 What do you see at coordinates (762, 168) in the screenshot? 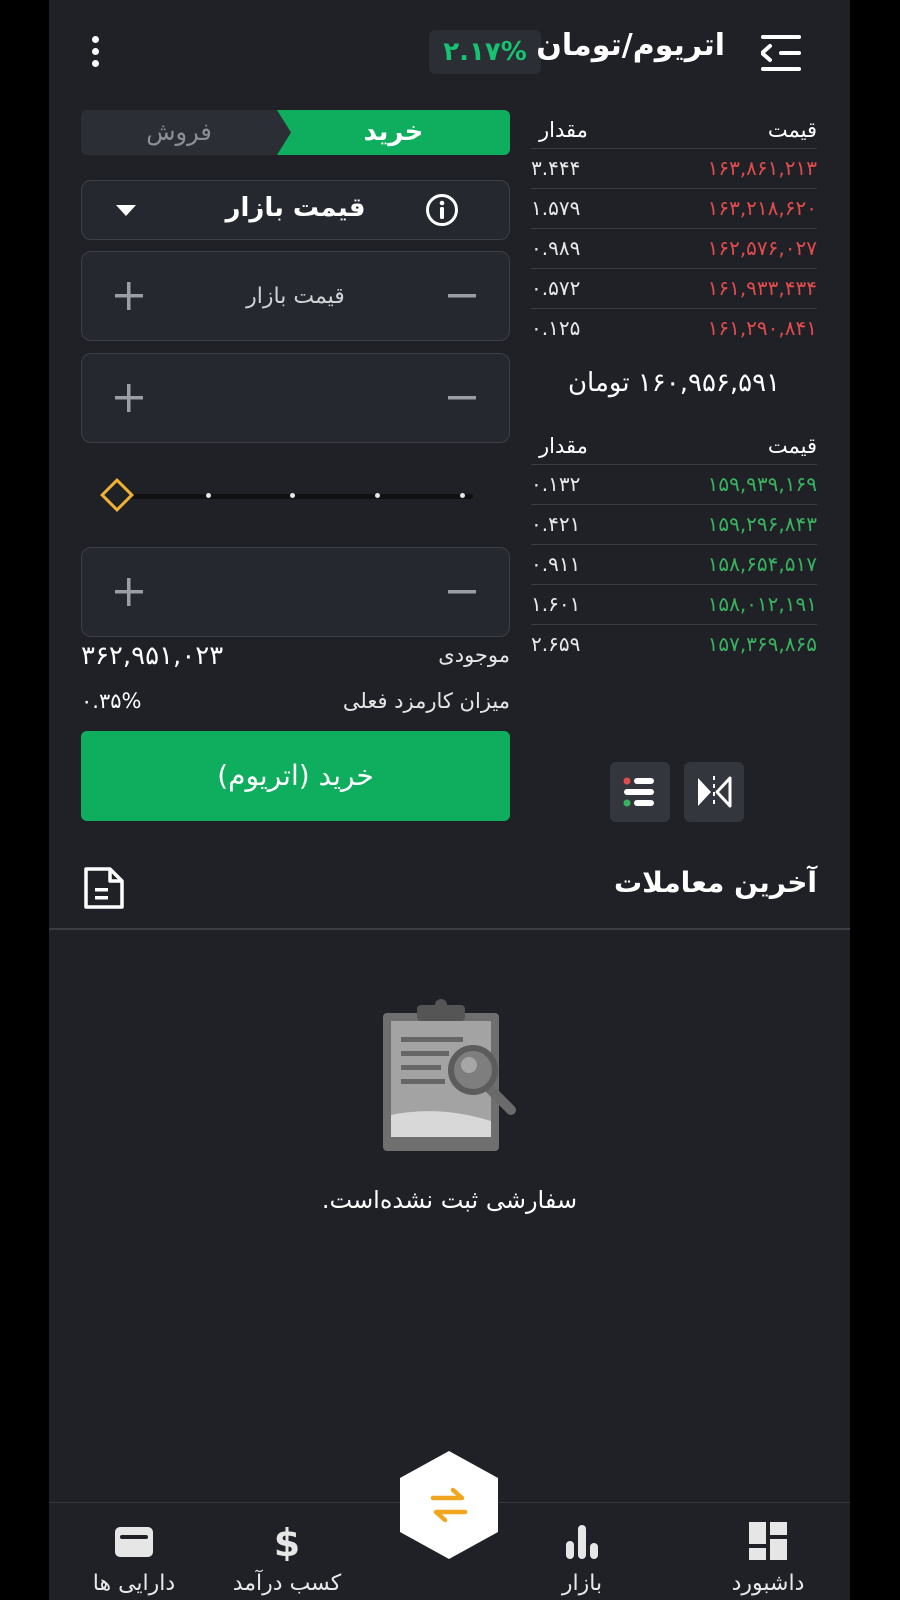
I see `ask-price: ۱۶۳,۸۶۱,۲۱۳` at bounding box center [762, 168].